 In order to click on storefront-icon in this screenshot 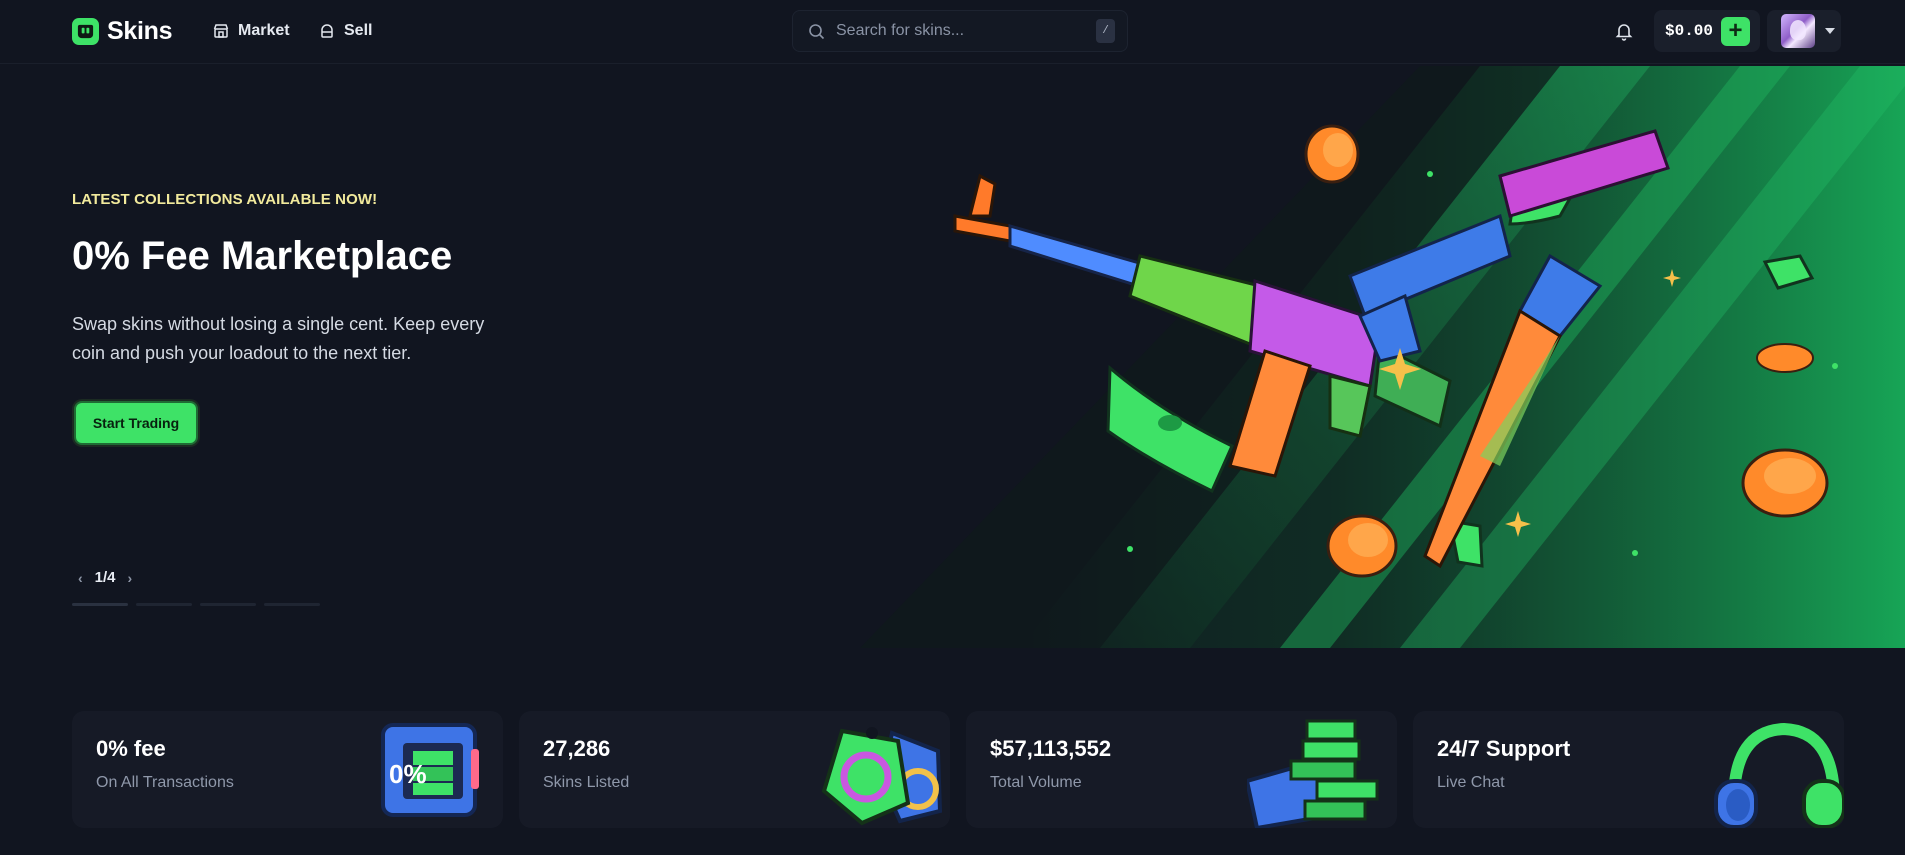, I will do `click(221, 31)`.